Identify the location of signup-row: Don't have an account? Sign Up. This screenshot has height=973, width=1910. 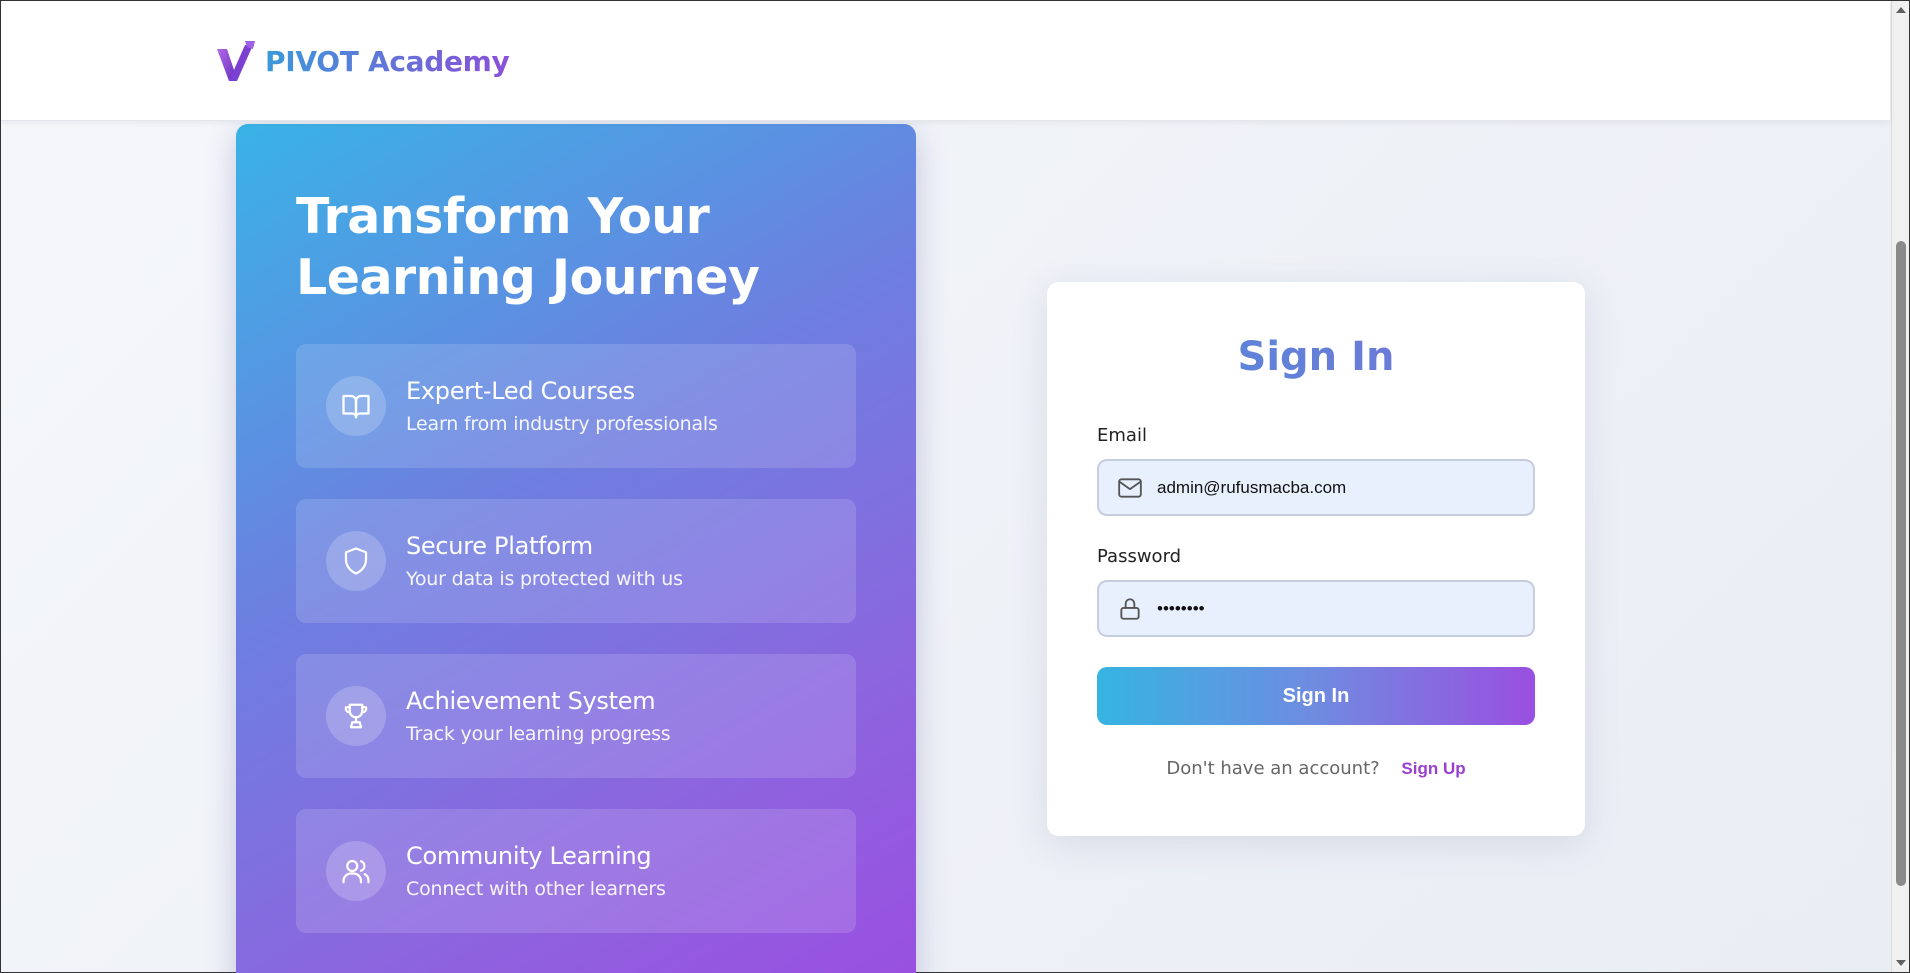
(1316, 768).